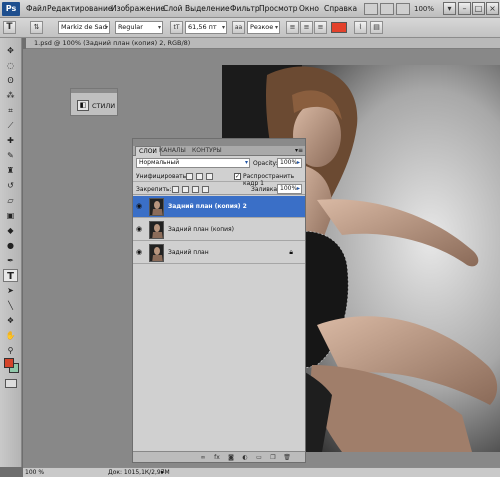  What do you see at coordinates (207, 151) in the screenshot?
I see `tab-paths: КОНТУРЫ` at bounding box center [207, 151].